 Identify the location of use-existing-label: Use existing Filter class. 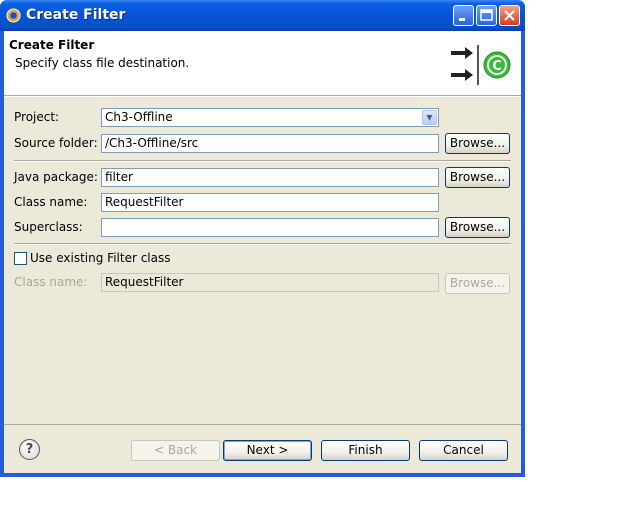
(100, 258).